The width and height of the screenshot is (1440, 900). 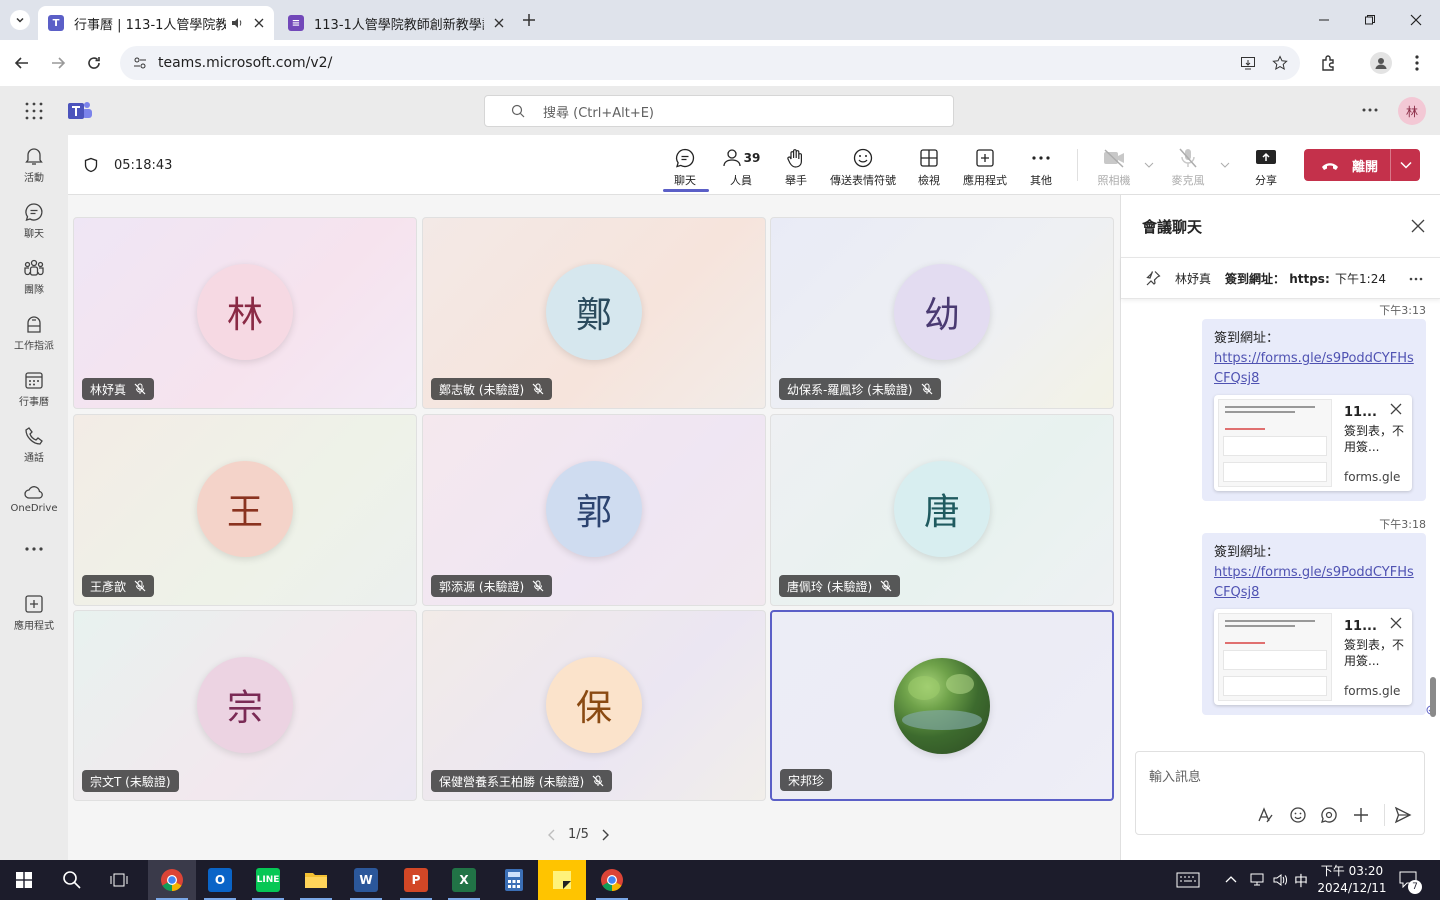 I want to click on send-icon, so click(x=1403, y=815).